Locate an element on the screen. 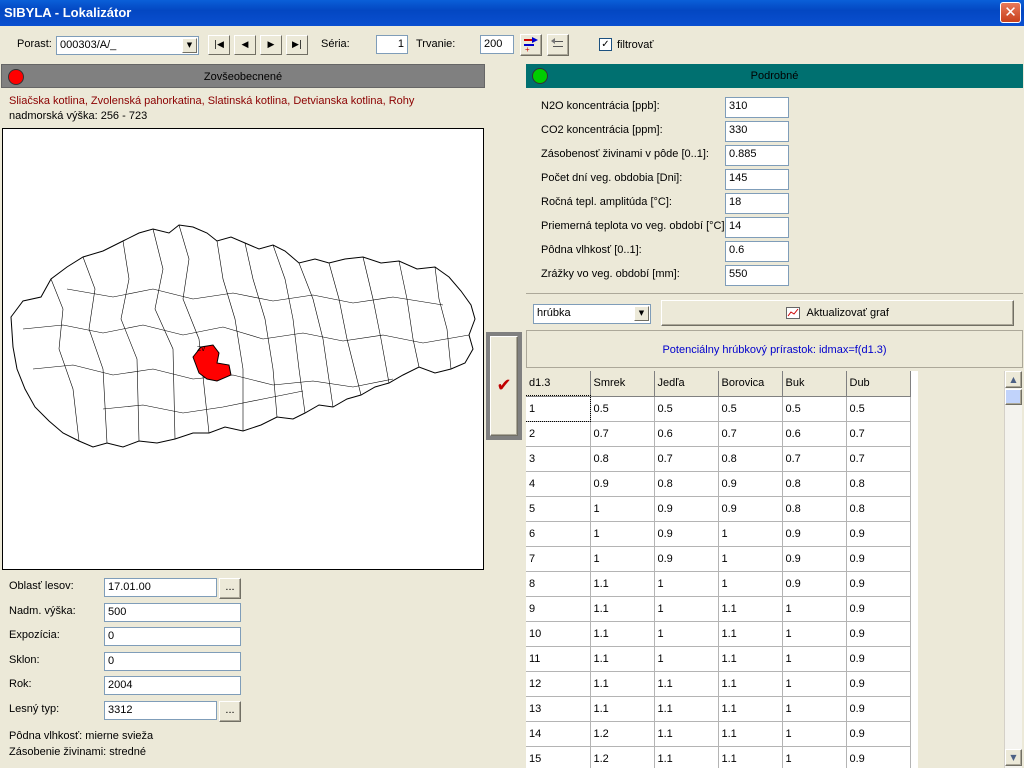 The image size is (1024, 768). table-row: 14 1.2 1.1 1.1 1 0.9 is located at coordinates (718, 734).